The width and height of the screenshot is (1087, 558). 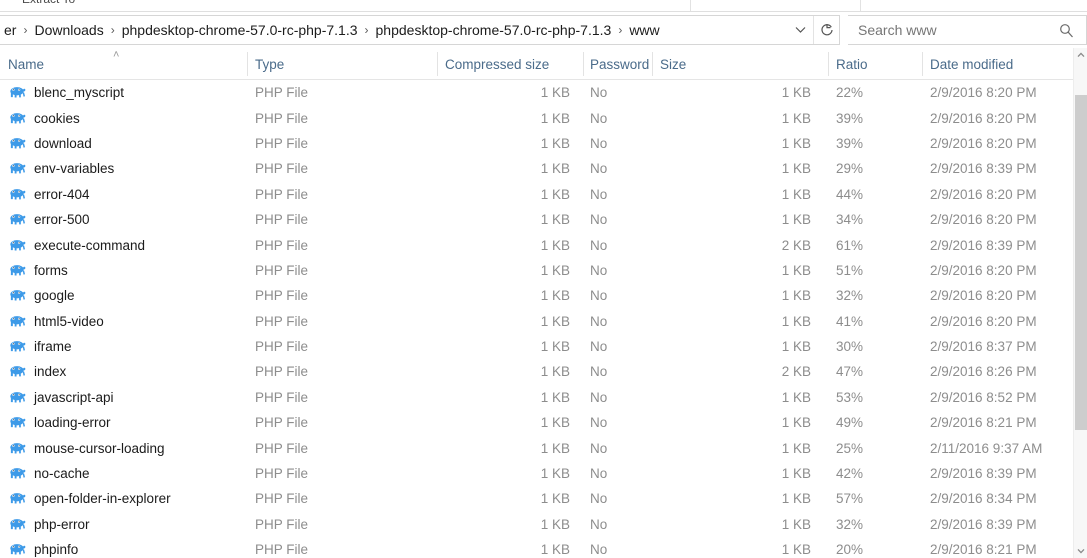 I want to click on search-icon-wrap, so click(x=1072, y=30).